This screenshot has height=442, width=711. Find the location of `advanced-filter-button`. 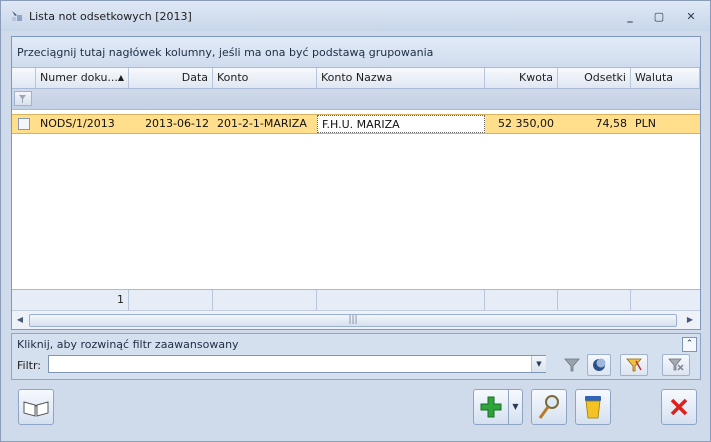

advanced-filter-button is located at coordinates (634, 365).